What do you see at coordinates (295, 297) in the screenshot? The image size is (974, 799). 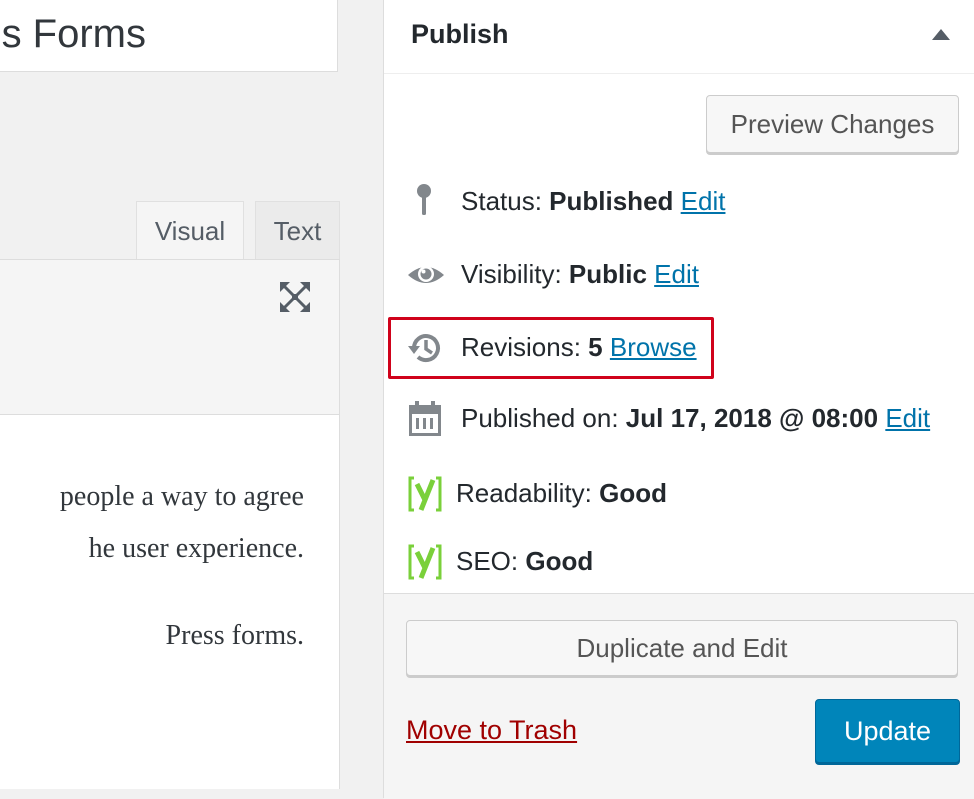 I see `fullscreen-icon` at bounding box center [295, 297].